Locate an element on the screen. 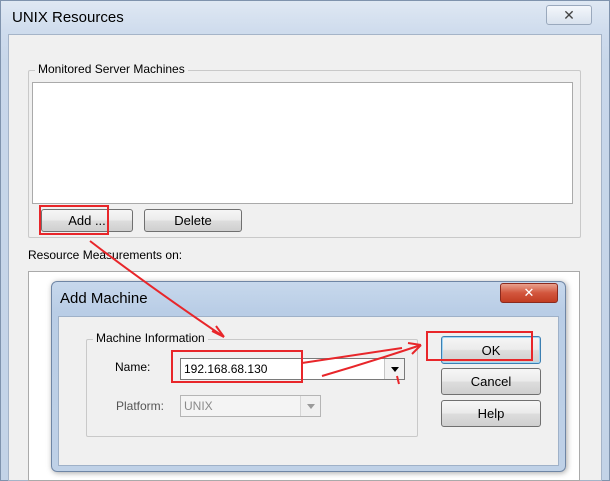 The height and width of the screenshot is (481, 610). annotation-box-name is located at coordinates (237, 366).